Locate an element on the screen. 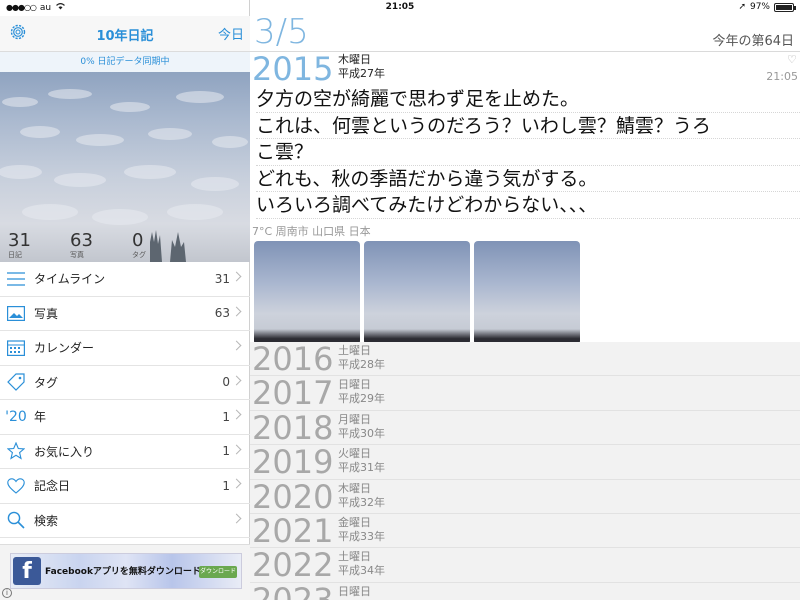 This screenshot has height=600, width=800. year-number: 2020 is located at coordinates (293, 496).